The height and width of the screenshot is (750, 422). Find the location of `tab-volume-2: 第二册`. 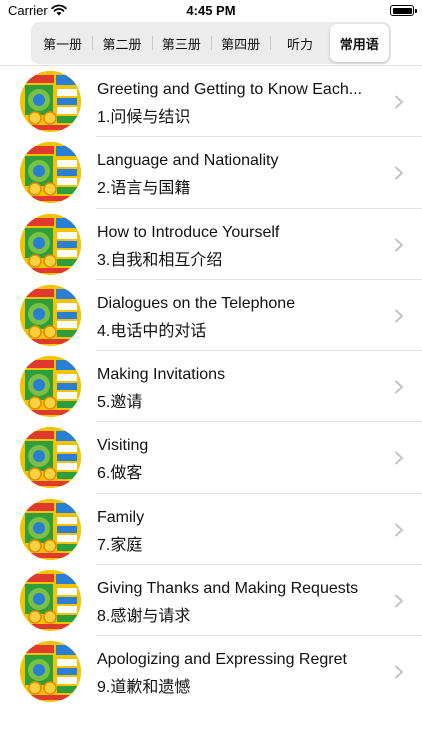

tab-volume-2: 第二册 is located at coordinates (121, 43).